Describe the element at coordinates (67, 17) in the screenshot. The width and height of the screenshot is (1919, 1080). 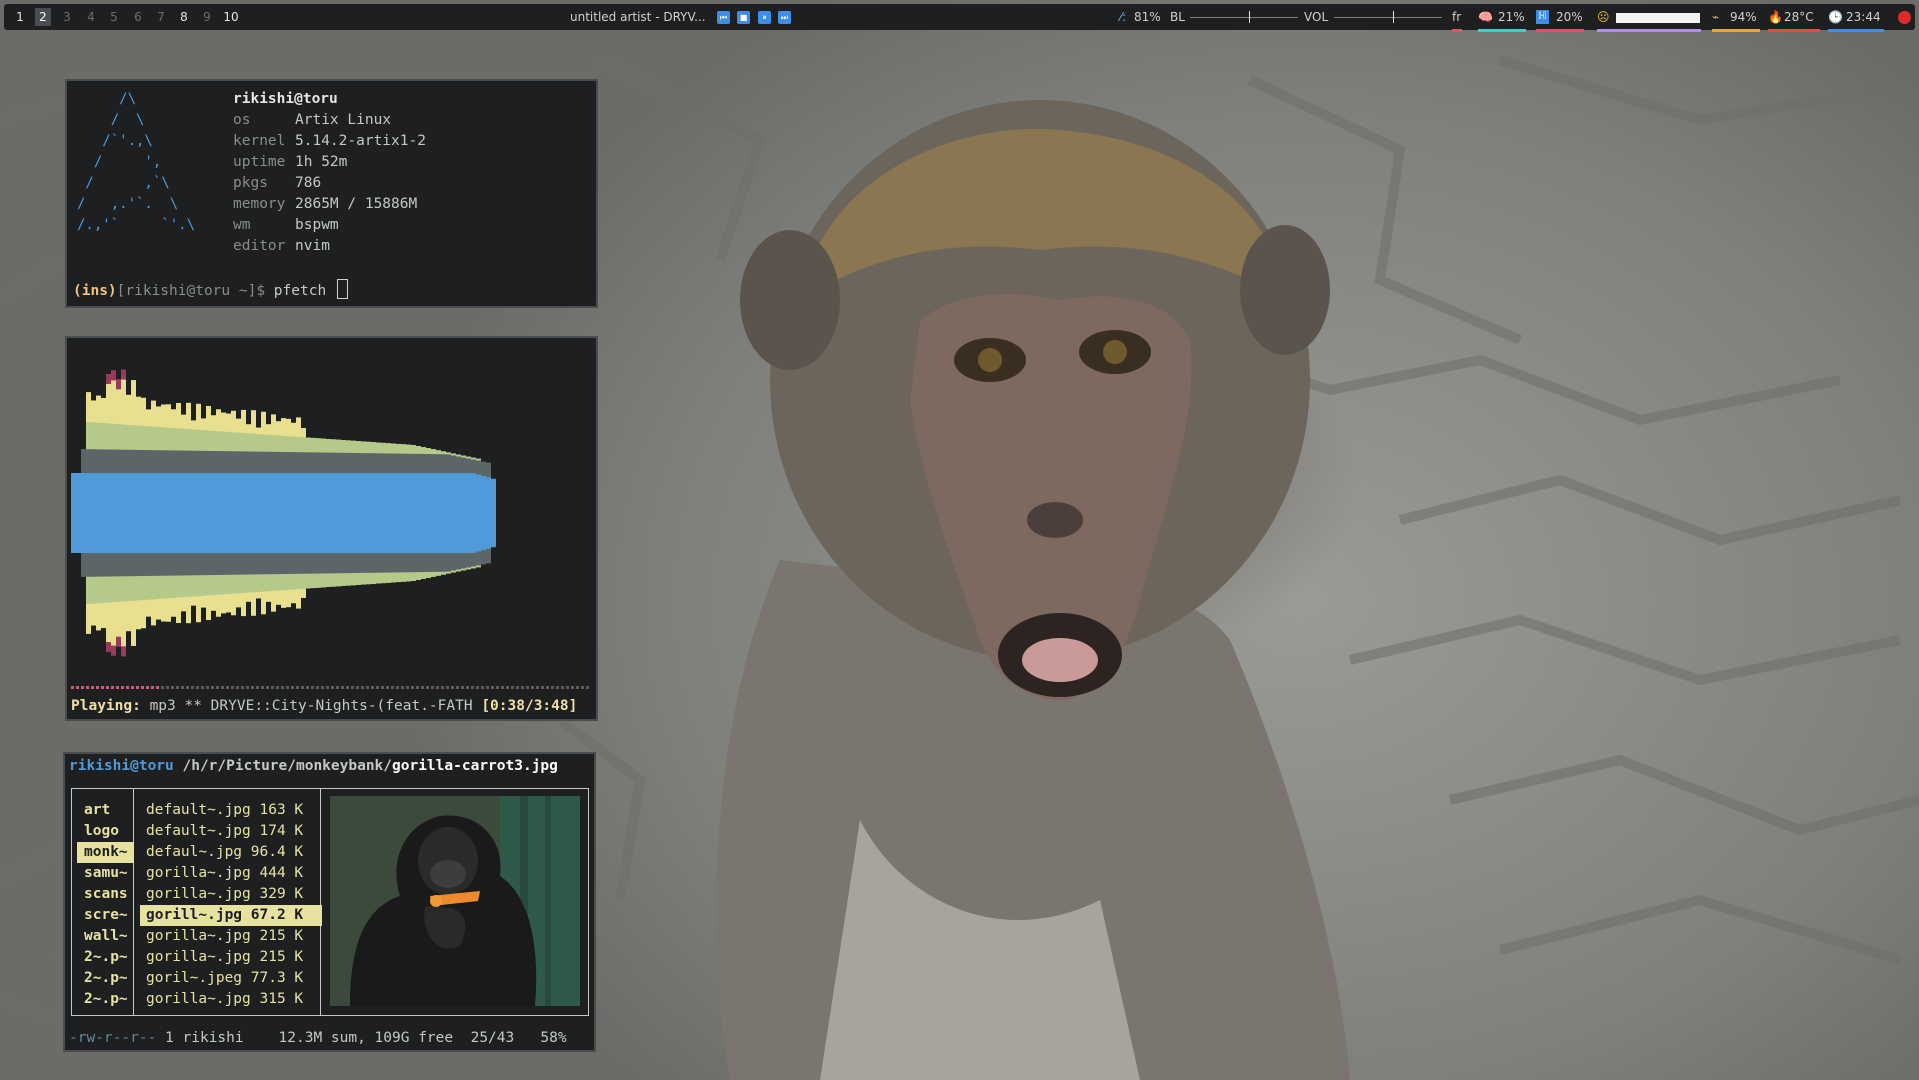
I see `workspace-3: 3` at that location.